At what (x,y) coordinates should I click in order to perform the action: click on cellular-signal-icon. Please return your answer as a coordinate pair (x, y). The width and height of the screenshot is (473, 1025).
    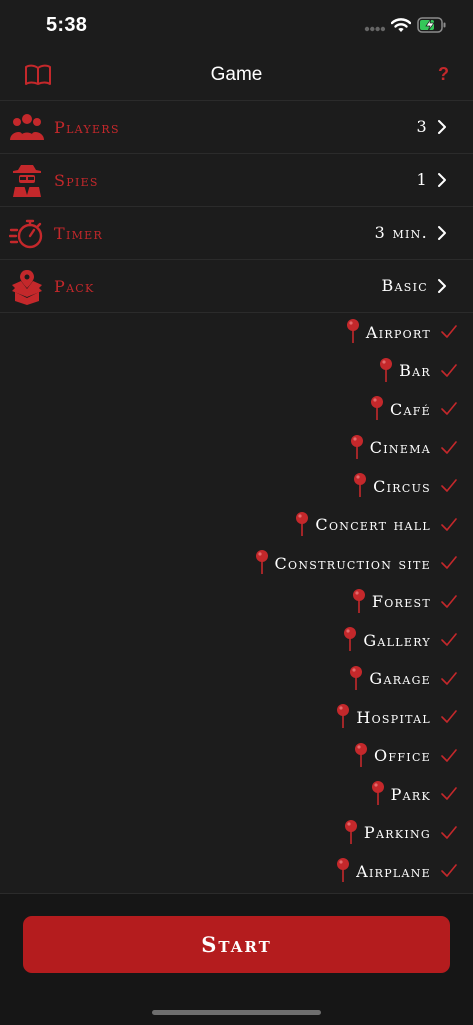
    Looking at the image, I should click on (375, 29).